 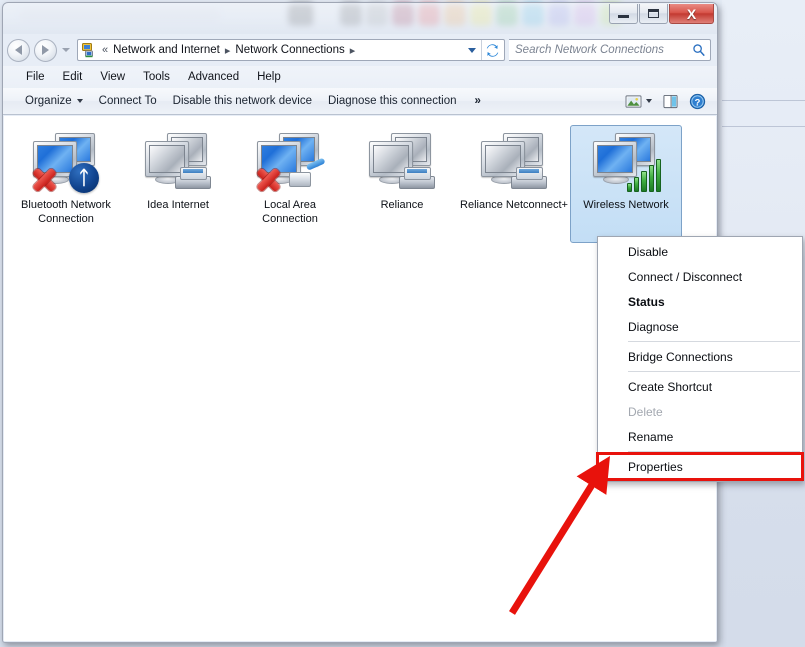 I want to click on context-menu-item-properties: Properties, so click(x=700, y=466).